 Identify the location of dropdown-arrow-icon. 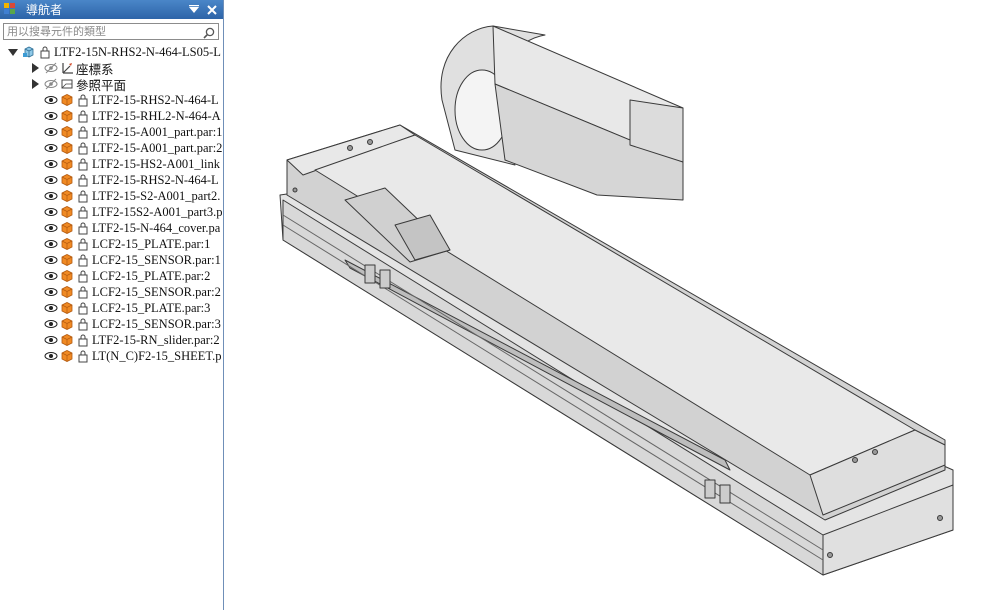
(194, 10).